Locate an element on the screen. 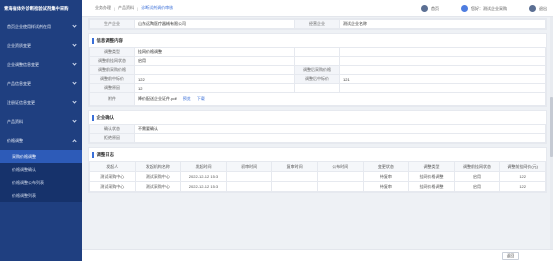  confirm-table: 确认状态 不需要确认 拒绝原因 is located at coordinates (317, 133).